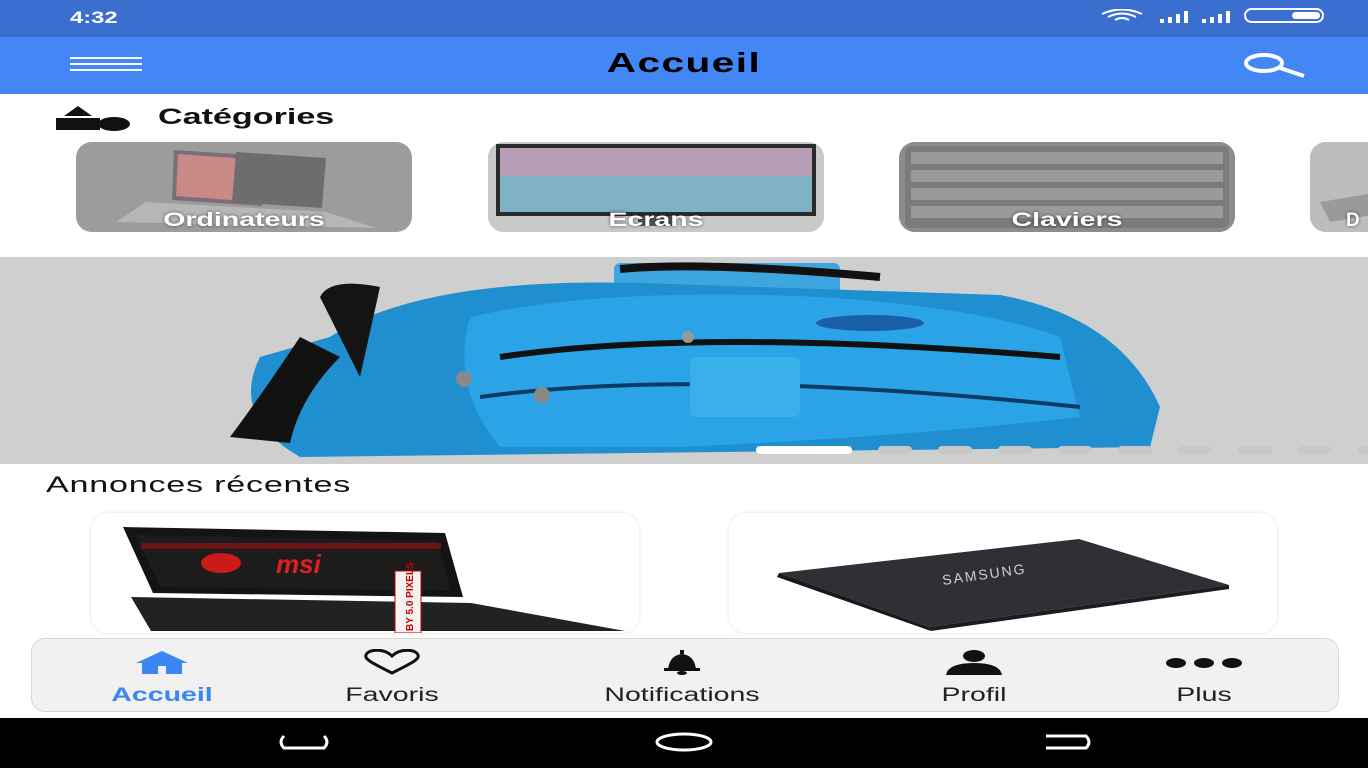 This screenshot has height=768, width=1368. I want to click on more-icon, so click(1204, 663).